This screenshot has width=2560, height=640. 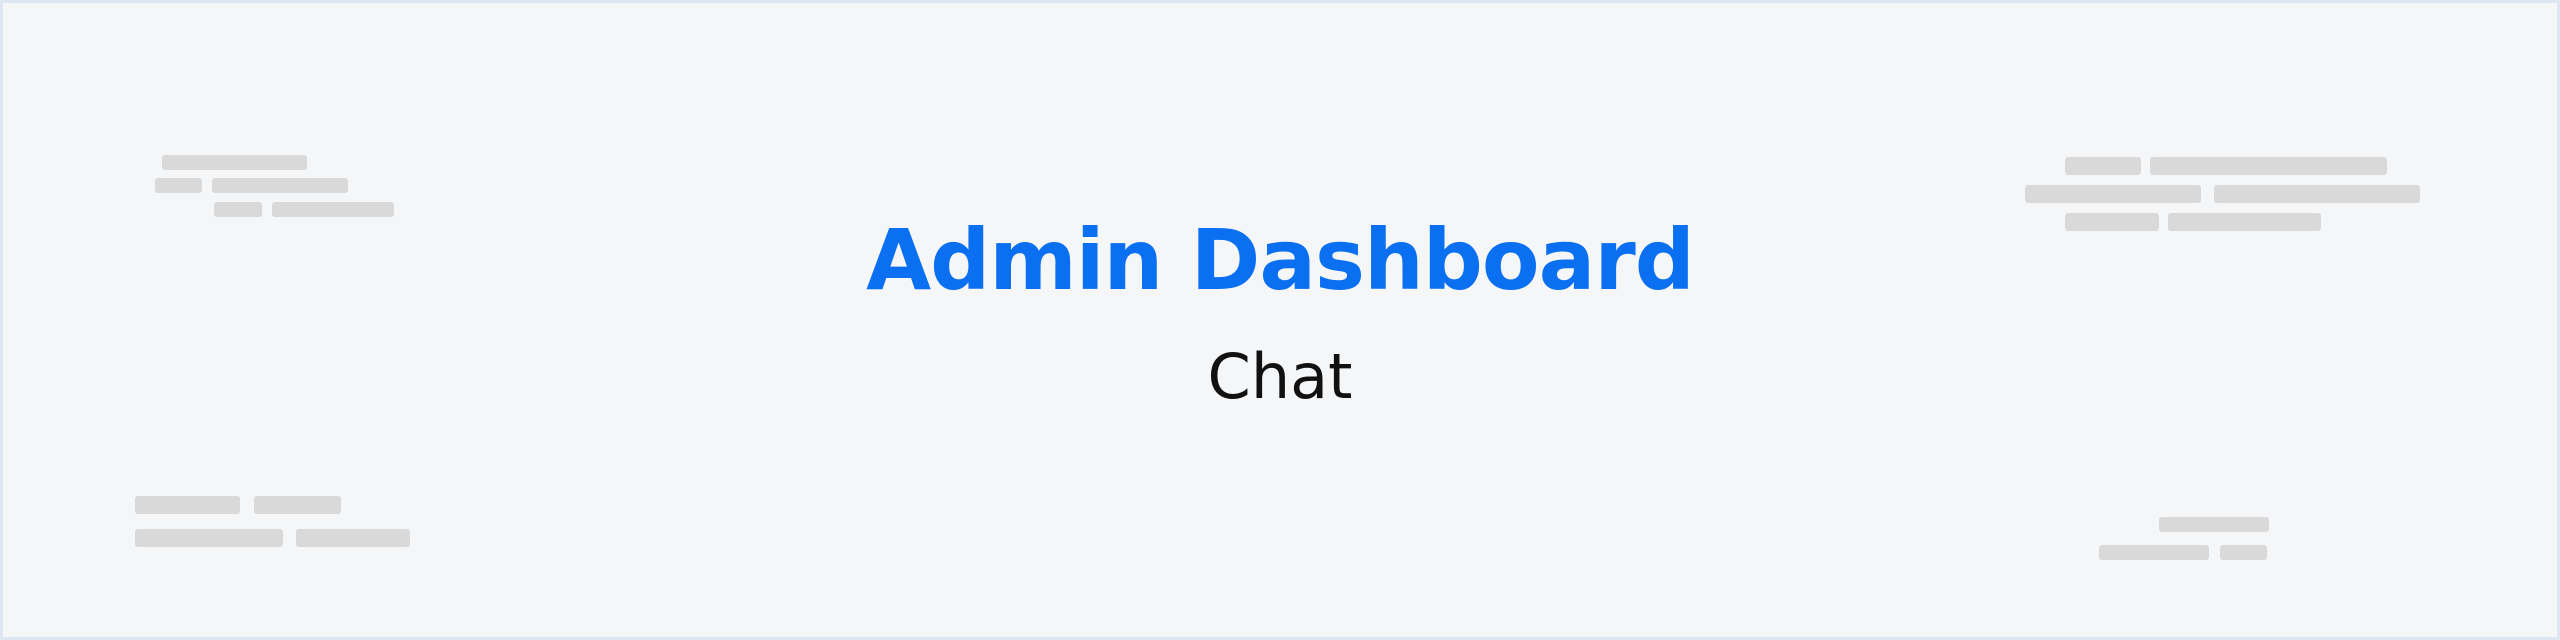 I want to click on page-subtitle: Chat, so click(x=1280, y=376).